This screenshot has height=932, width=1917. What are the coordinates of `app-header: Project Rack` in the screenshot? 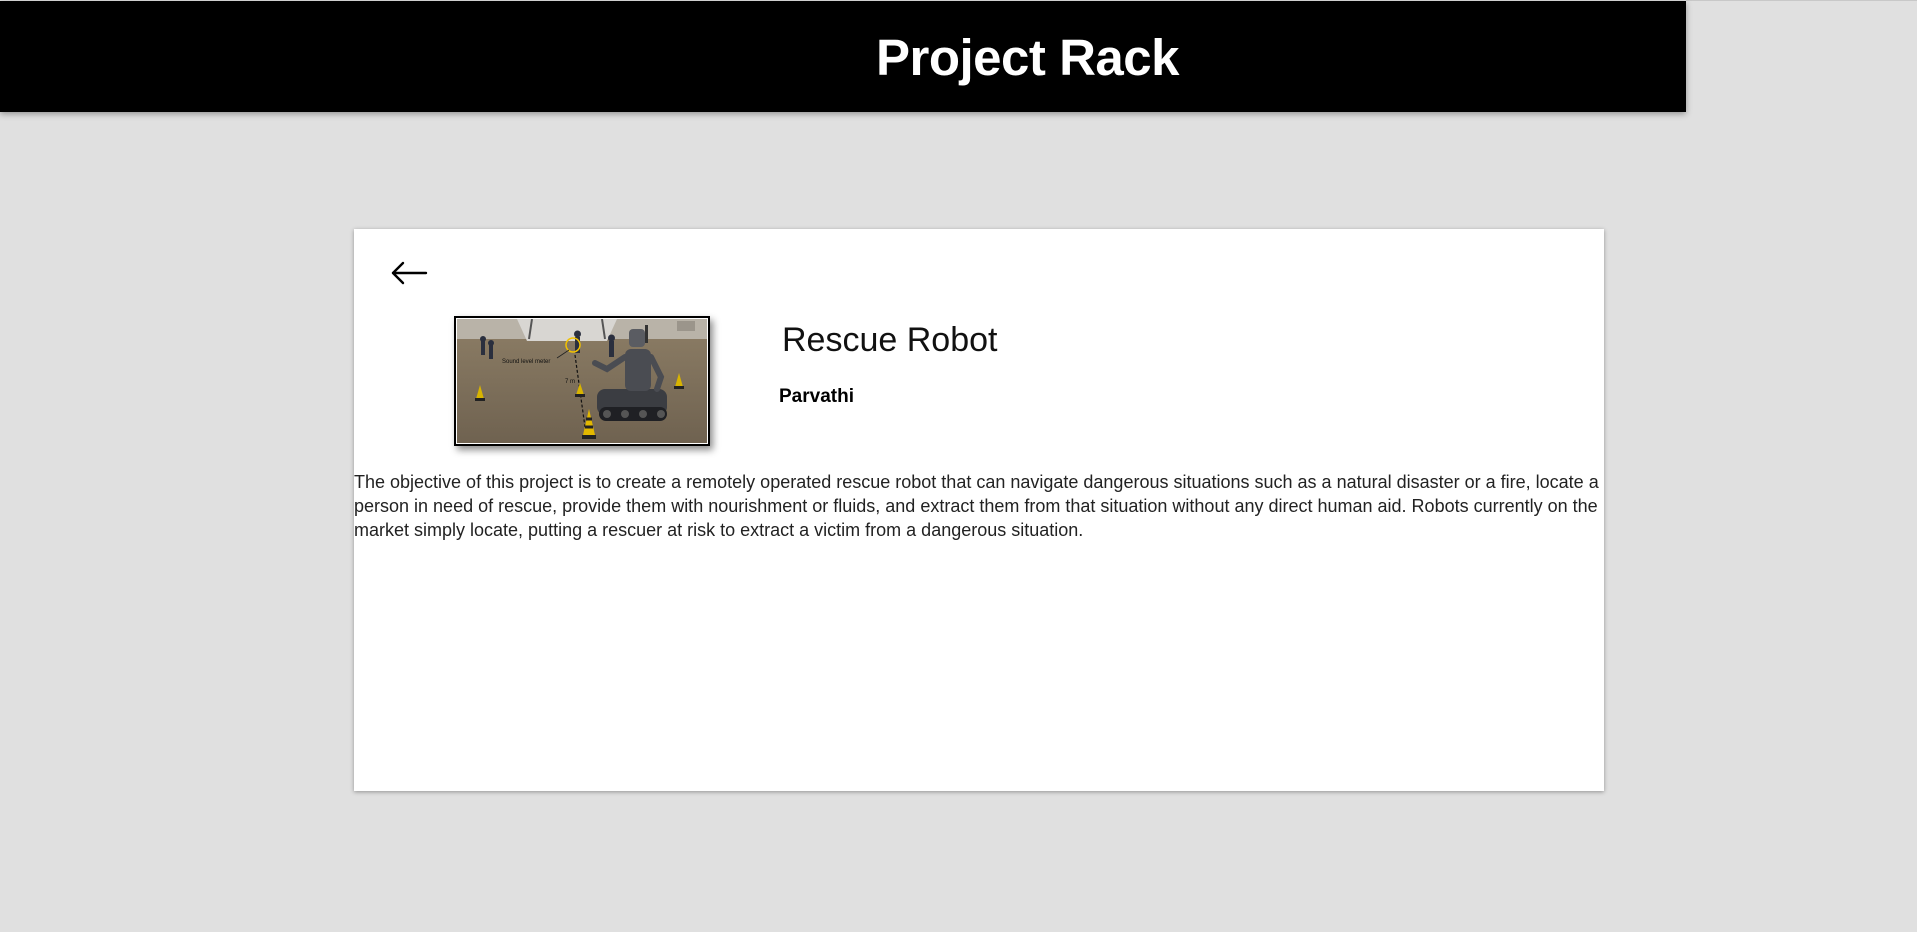 It's located at (843, 56).